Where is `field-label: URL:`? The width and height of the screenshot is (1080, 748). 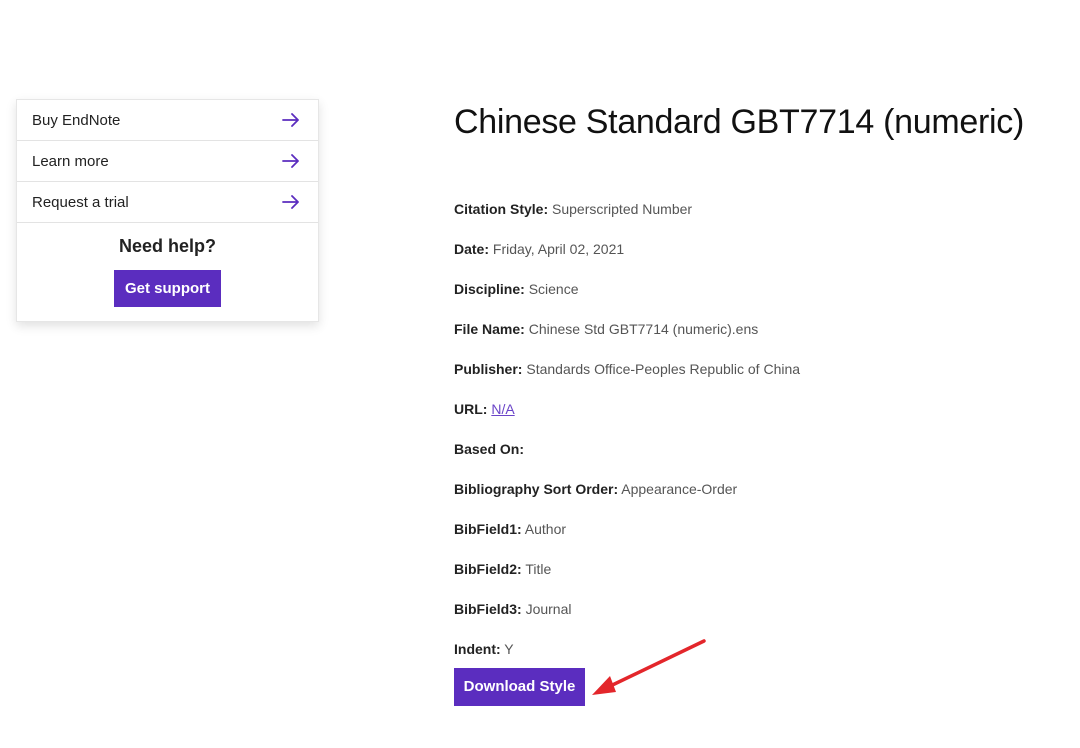
field-label: URL: is located at coordinates (471, 409).